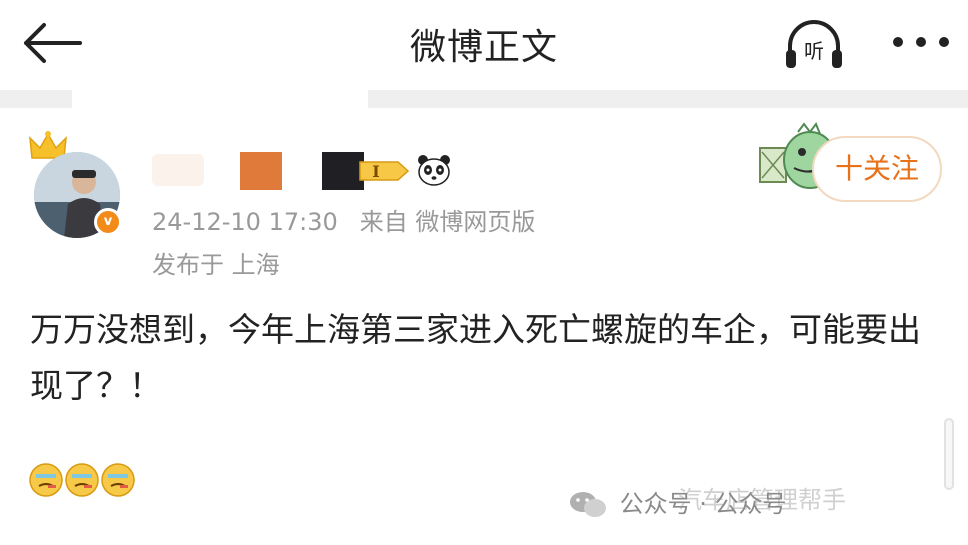  I want to click on author-avatar-group: v, so click(78, 184).